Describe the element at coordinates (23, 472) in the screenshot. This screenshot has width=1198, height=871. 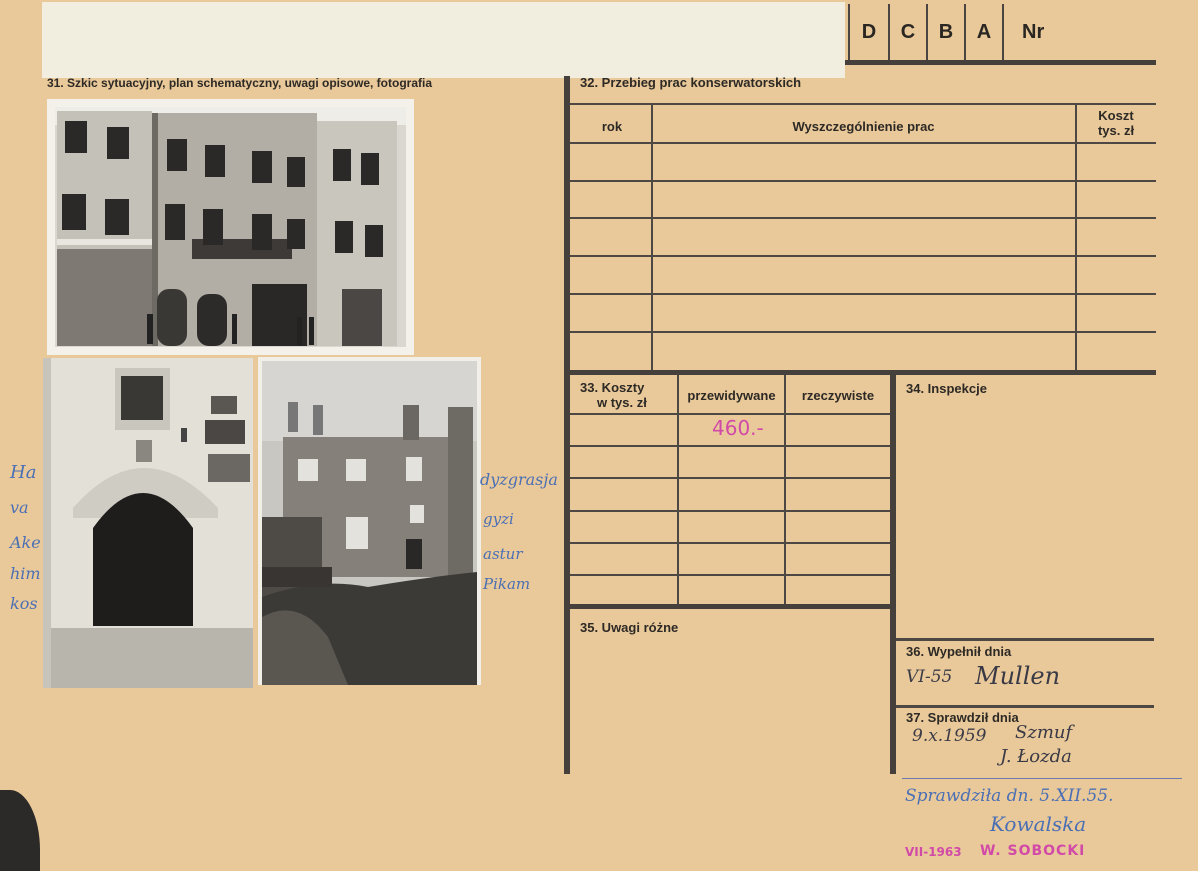
I see `margin-note-left-1: Ha` at that location.